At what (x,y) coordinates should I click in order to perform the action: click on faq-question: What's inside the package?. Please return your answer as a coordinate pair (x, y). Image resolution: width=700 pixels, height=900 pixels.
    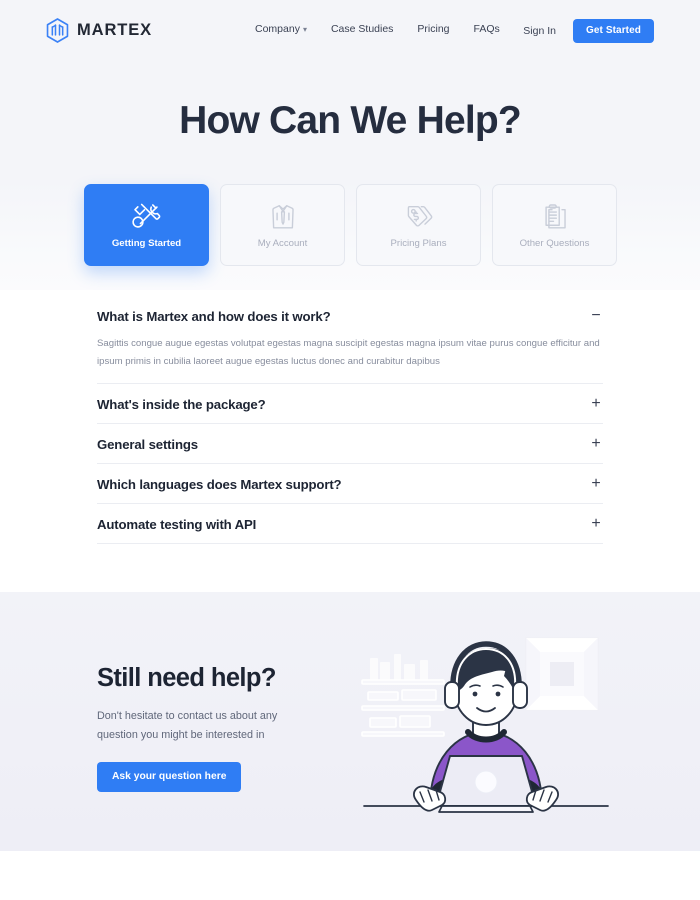
    Looking at the image, I should click on (181, 404).